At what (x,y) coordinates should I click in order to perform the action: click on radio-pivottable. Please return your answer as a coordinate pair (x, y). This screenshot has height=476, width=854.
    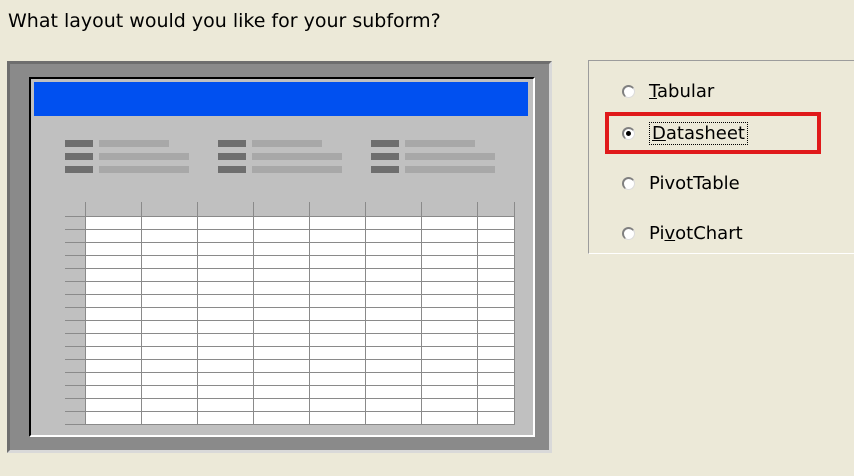
    Looking at the image, I should click on (628, 183).